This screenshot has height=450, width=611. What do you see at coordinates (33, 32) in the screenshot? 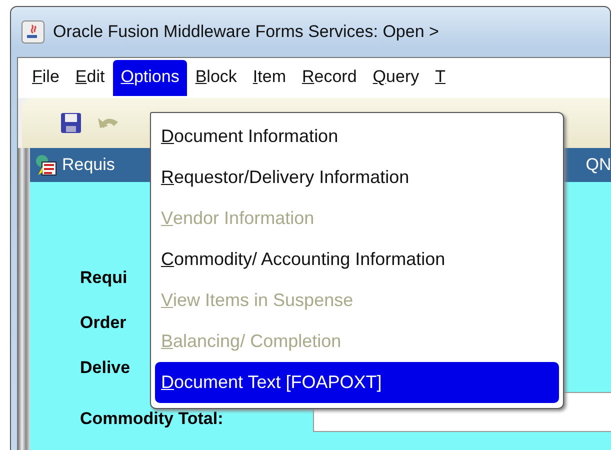
I see `java-cup-icon` at bounding box center [33, 32].